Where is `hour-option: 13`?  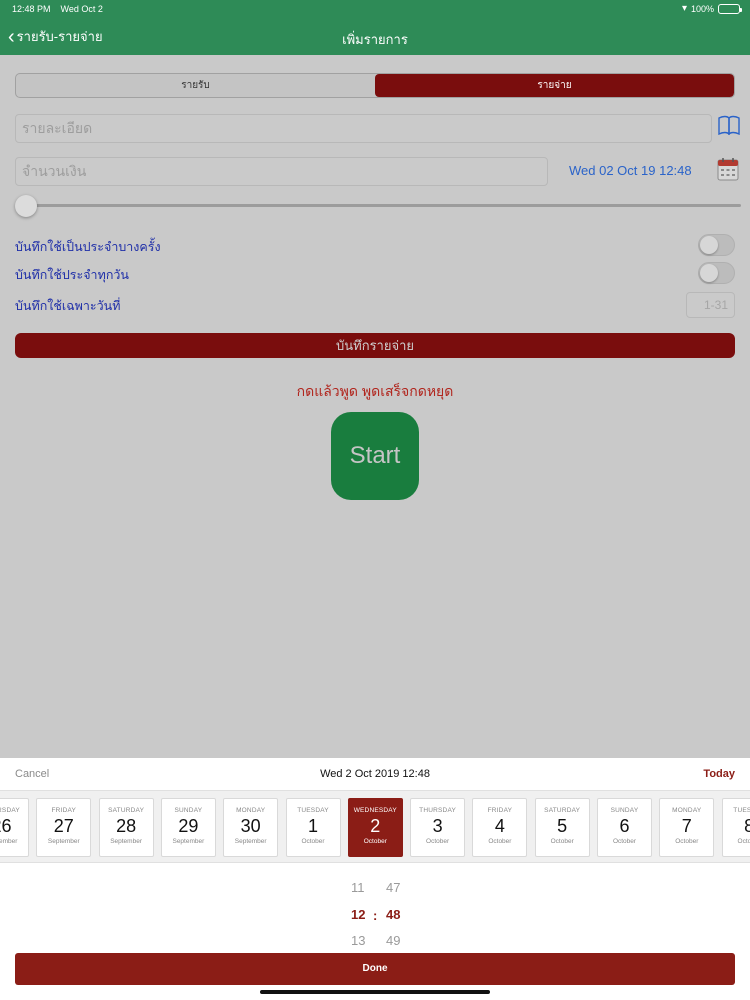 hour-option: 13 is located at coordinates (358, 940).